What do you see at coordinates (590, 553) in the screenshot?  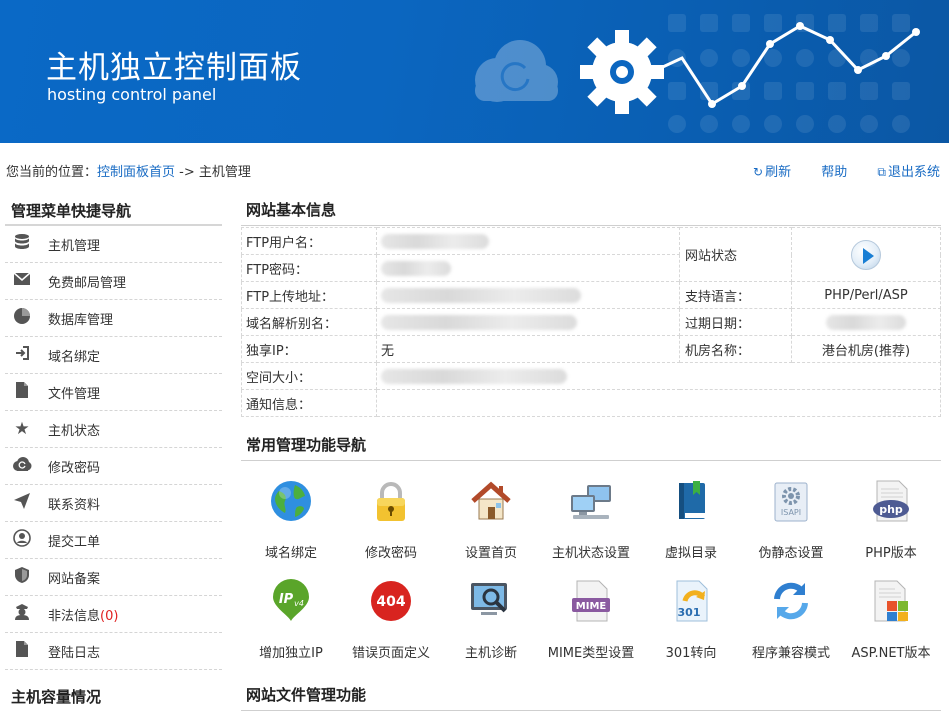 I see `function-label: 主机状态设置` at bounding box center [590, 553].